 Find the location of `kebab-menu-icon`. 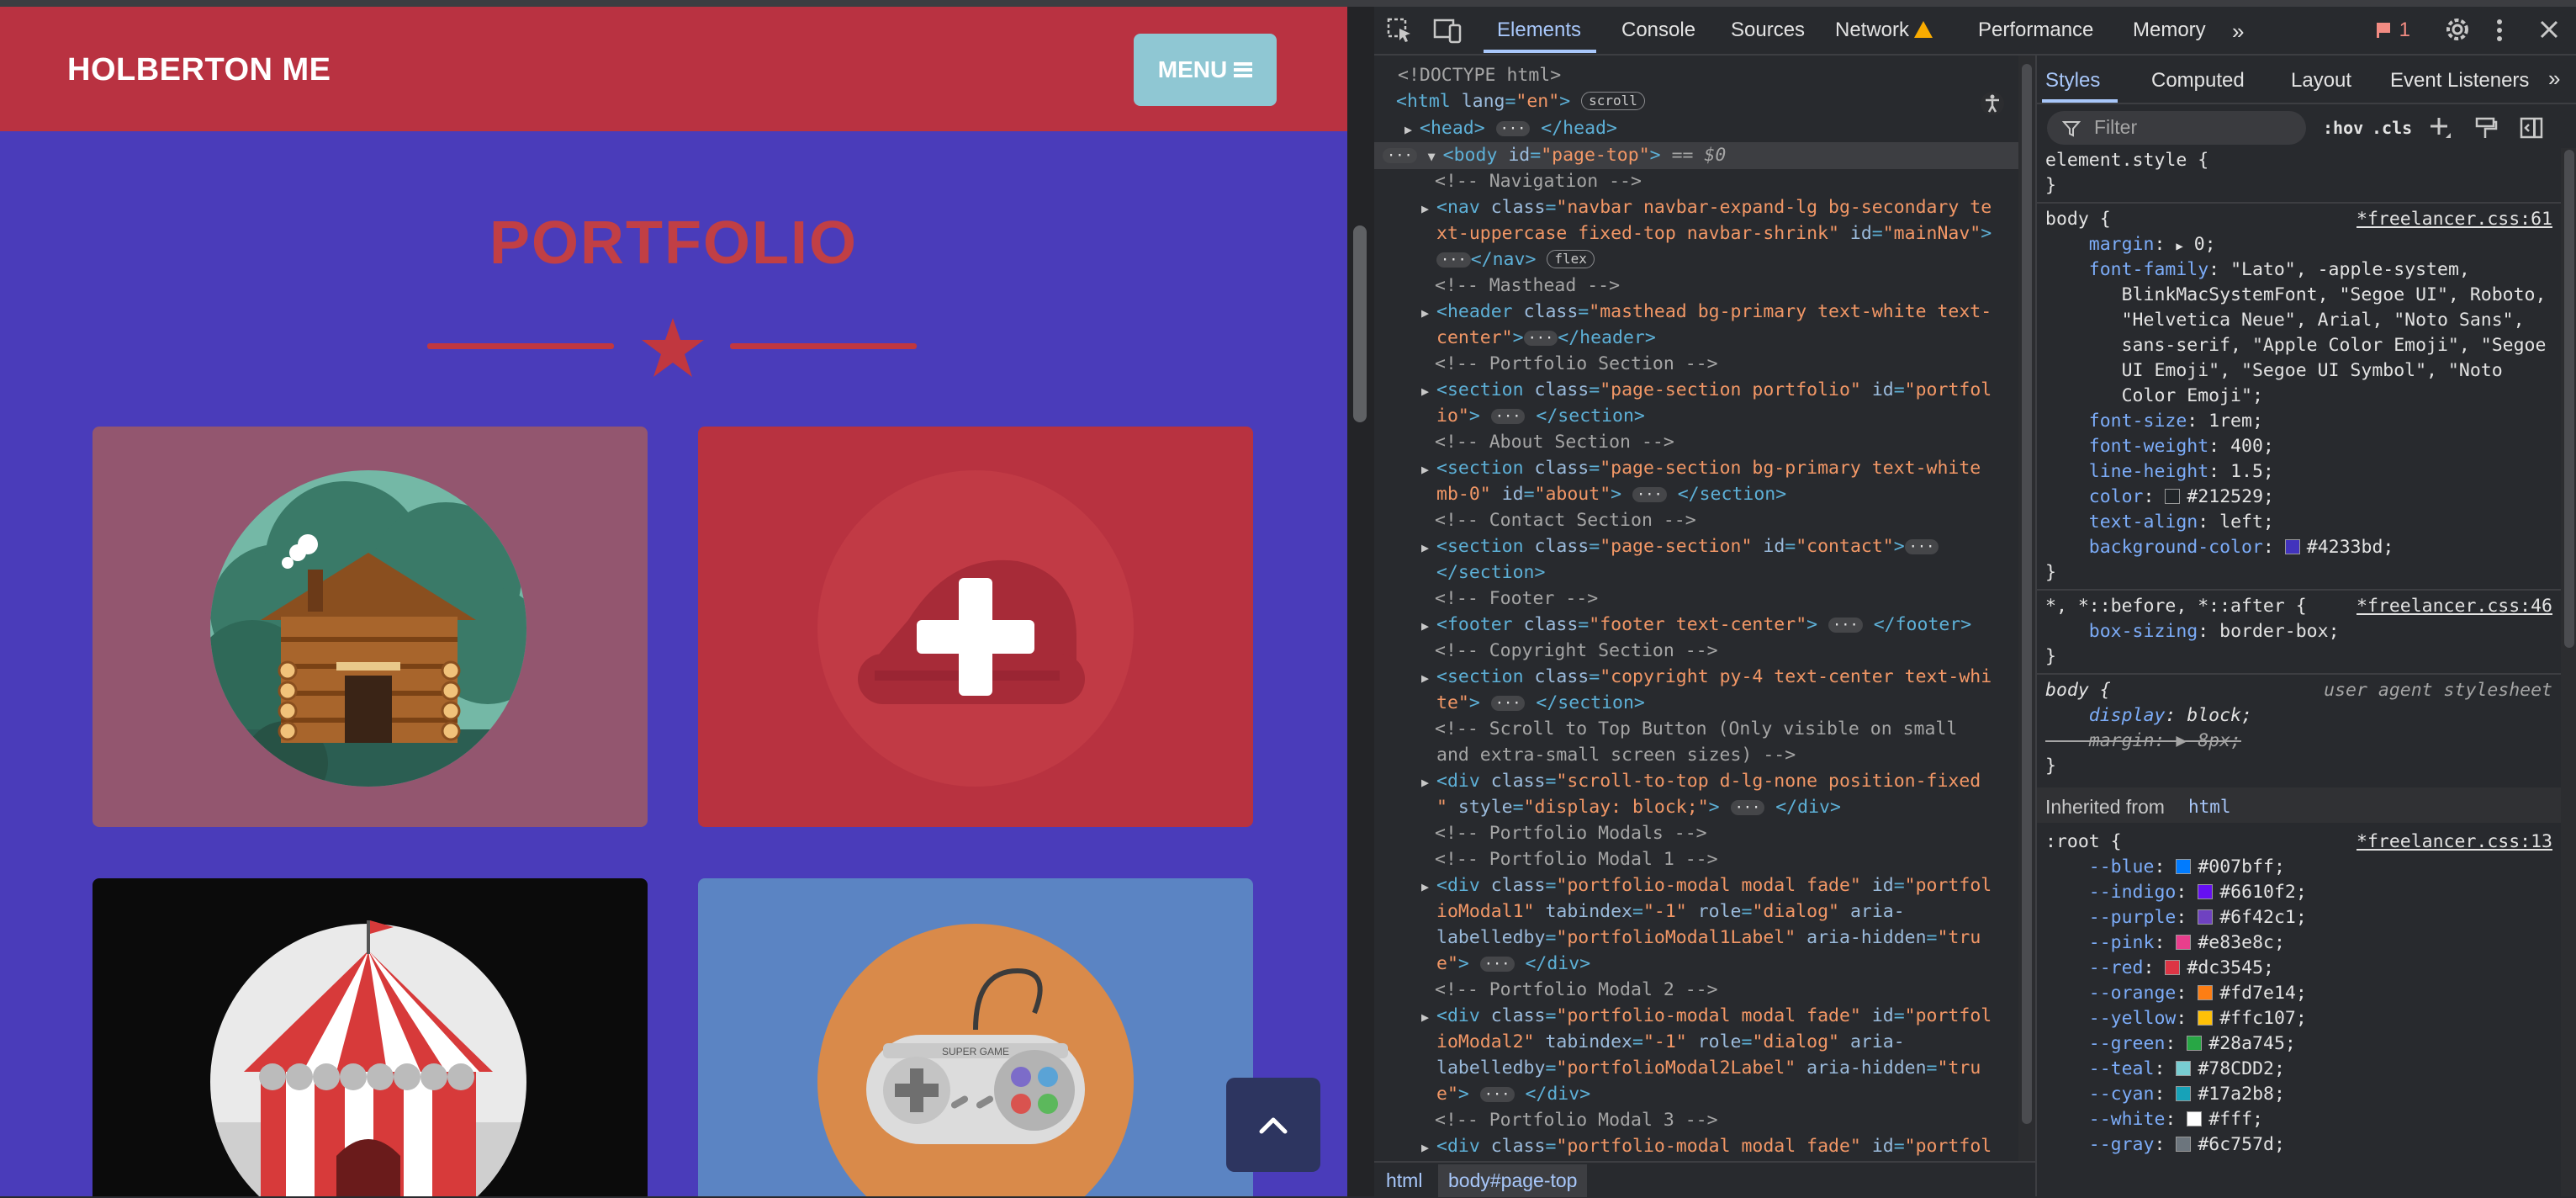

kebab-menu-icon is located at coordinates (2499, 30).